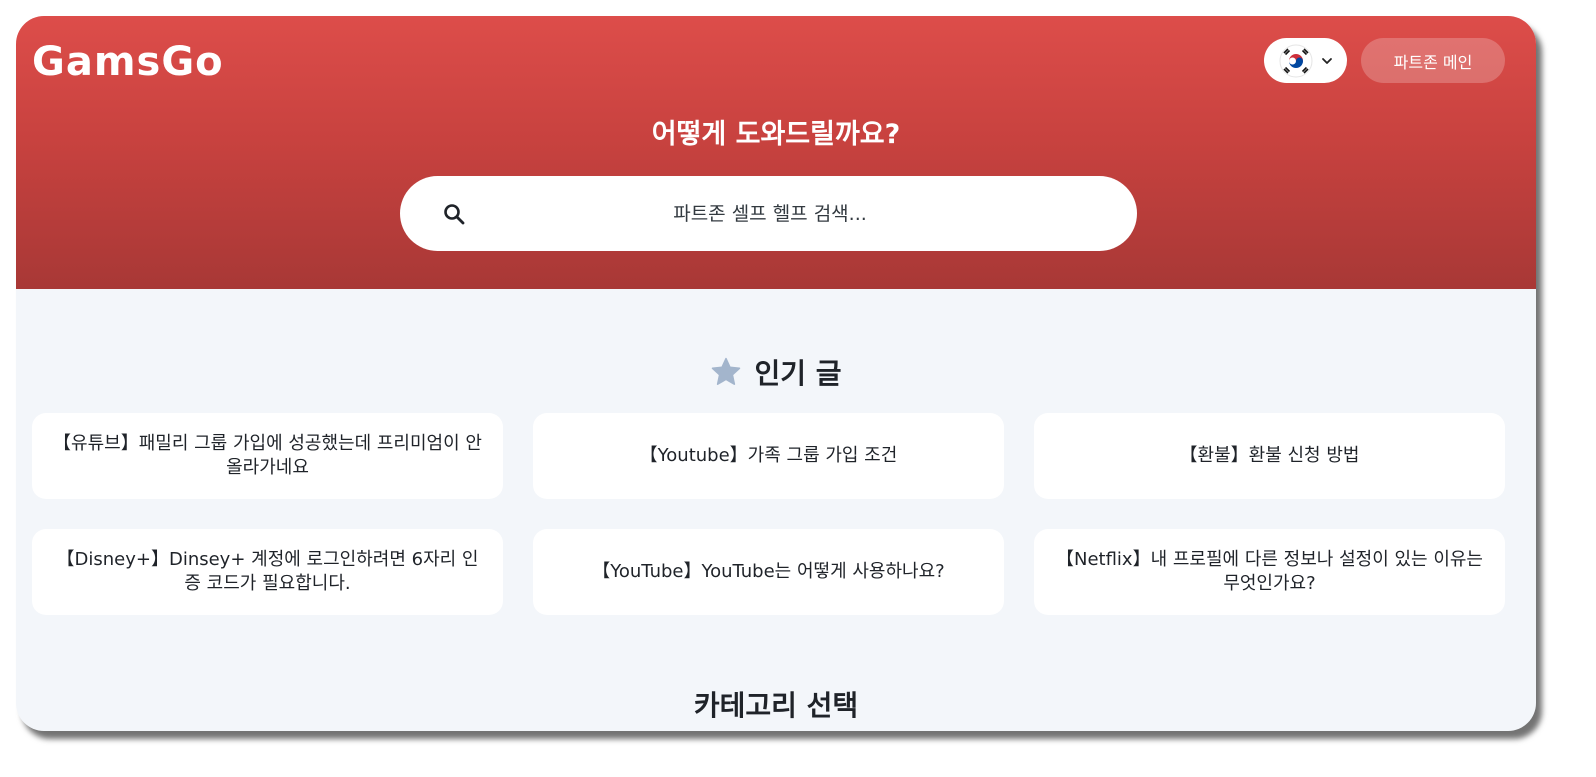 The height and width of the screenshot is (777, 1596). I want to click on star-icon, so click(726, 371).